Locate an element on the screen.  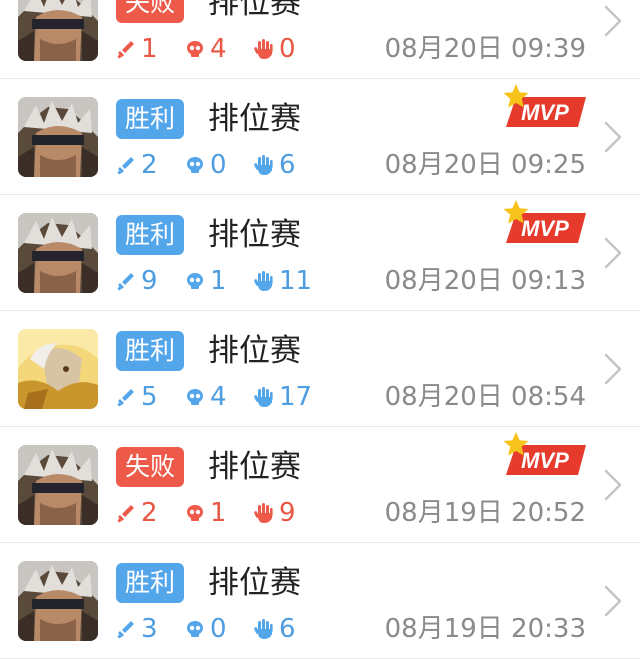
match-row: 失败 排位赛 1 4 0 08月20日 09:39 is located at coordinates (320, 39).